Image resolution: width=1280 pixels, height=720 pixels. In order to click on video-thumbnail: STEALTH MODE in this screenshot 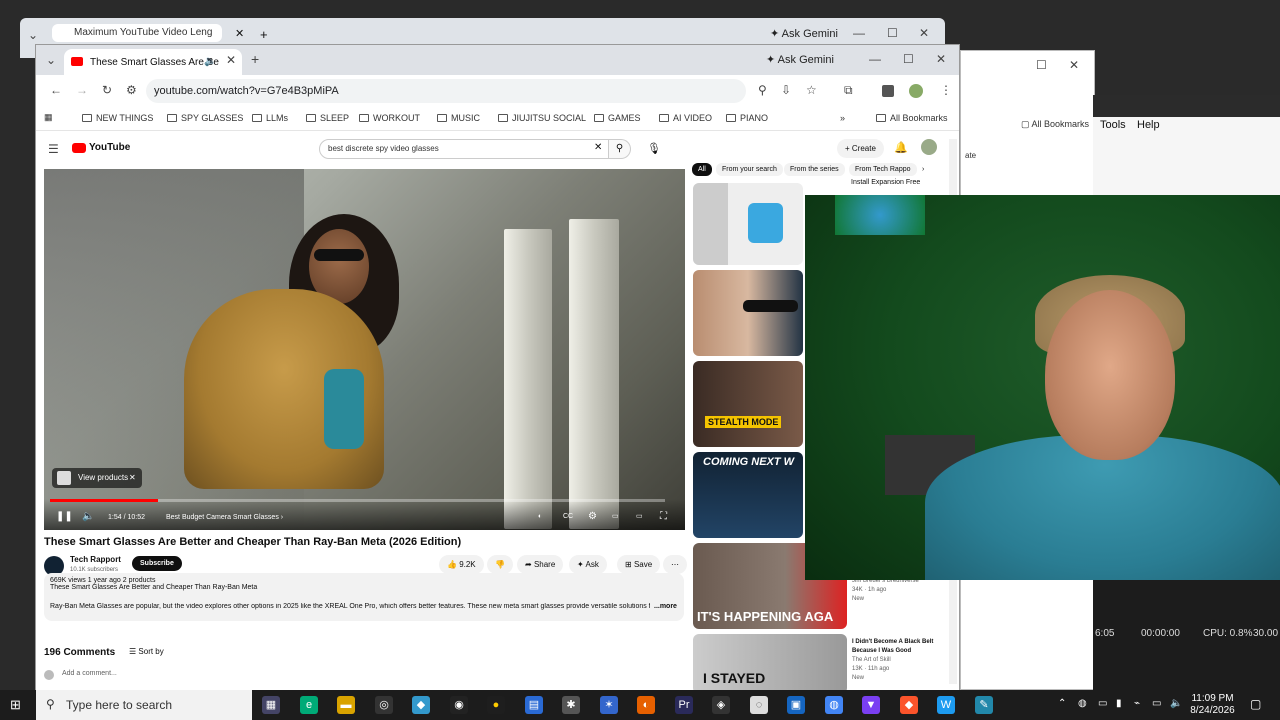, I will do `click(748, 404)`.